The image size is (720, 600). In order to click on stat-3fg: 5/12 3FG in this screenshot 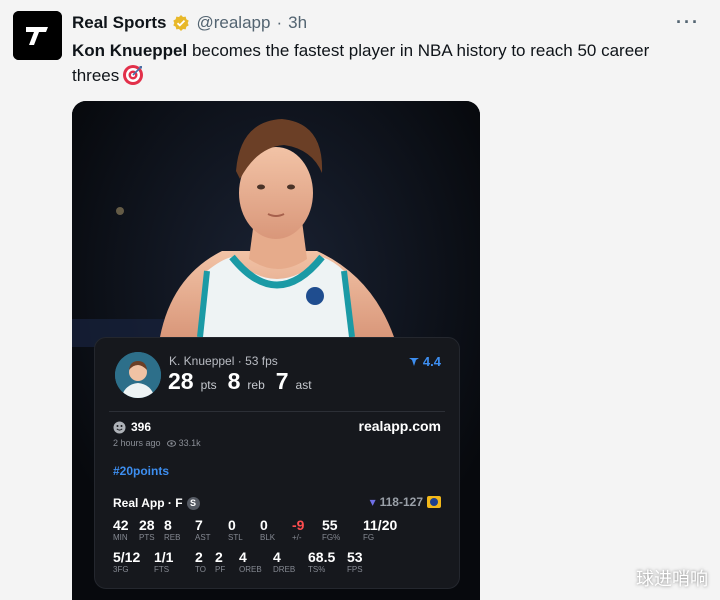, I will do `click(127, 562)`.